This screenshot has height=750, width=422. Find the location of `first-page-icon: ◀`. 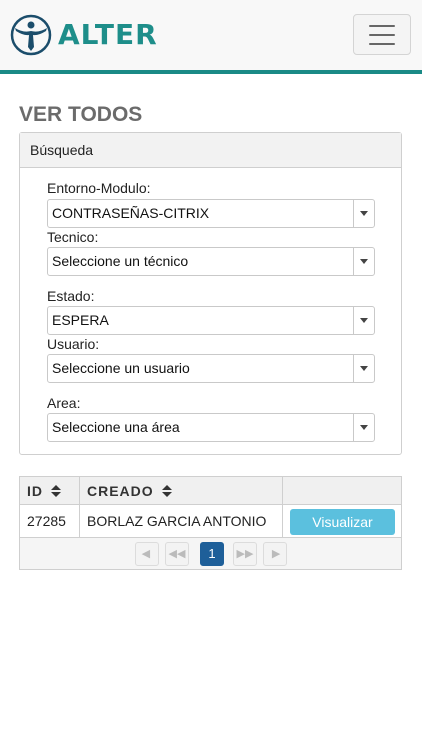

first-page-icon: ◀ is located at coordinates (147, 554).